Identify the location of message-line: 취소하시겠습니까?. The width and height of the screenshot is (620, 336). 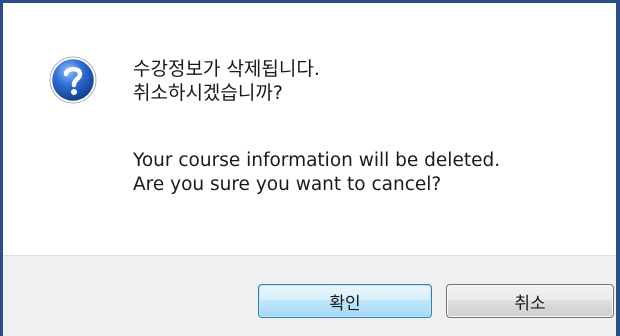
(208, 93).